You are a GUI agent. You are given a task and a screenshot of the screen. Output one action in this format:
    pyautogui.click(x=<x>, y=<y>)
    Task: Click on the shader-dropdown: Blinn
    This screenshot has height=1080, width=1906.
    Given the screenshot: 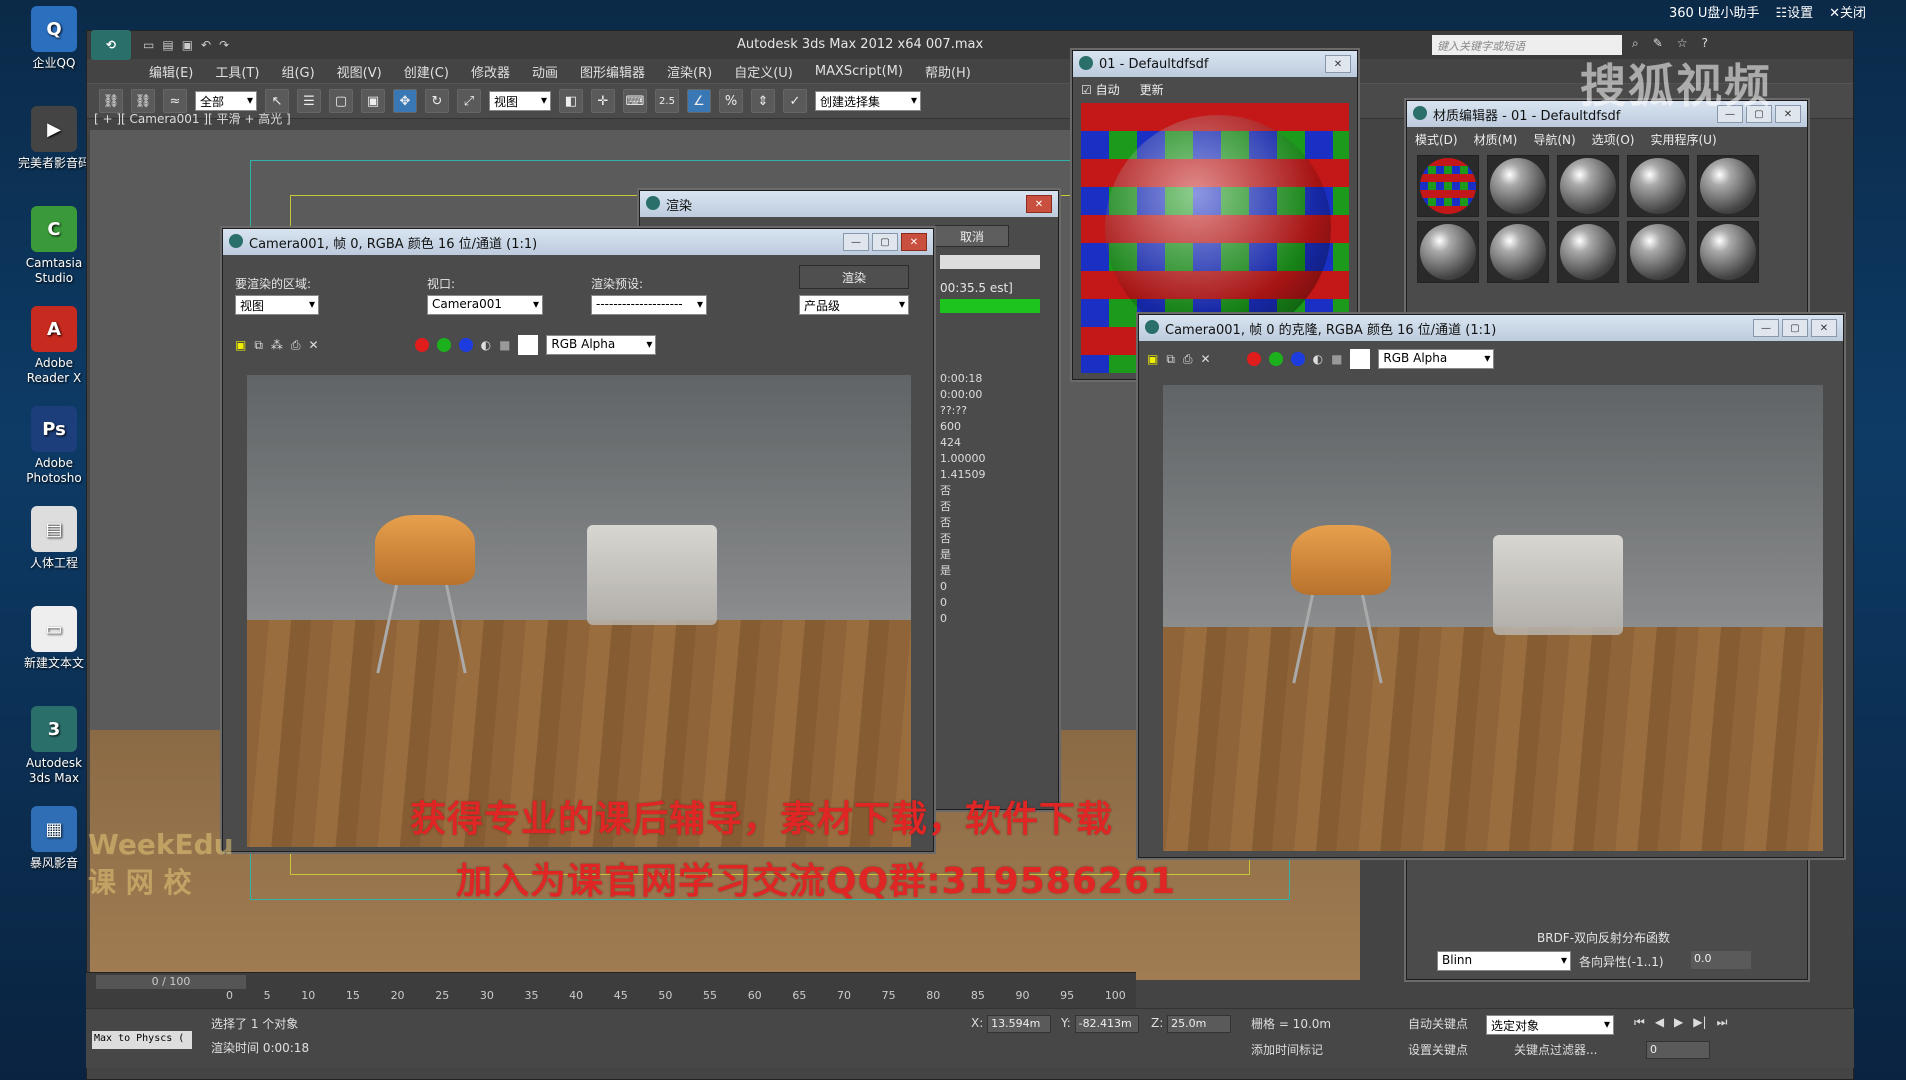 What is the action you would take?
    pyautogui.click(x=1504, y=961)
    